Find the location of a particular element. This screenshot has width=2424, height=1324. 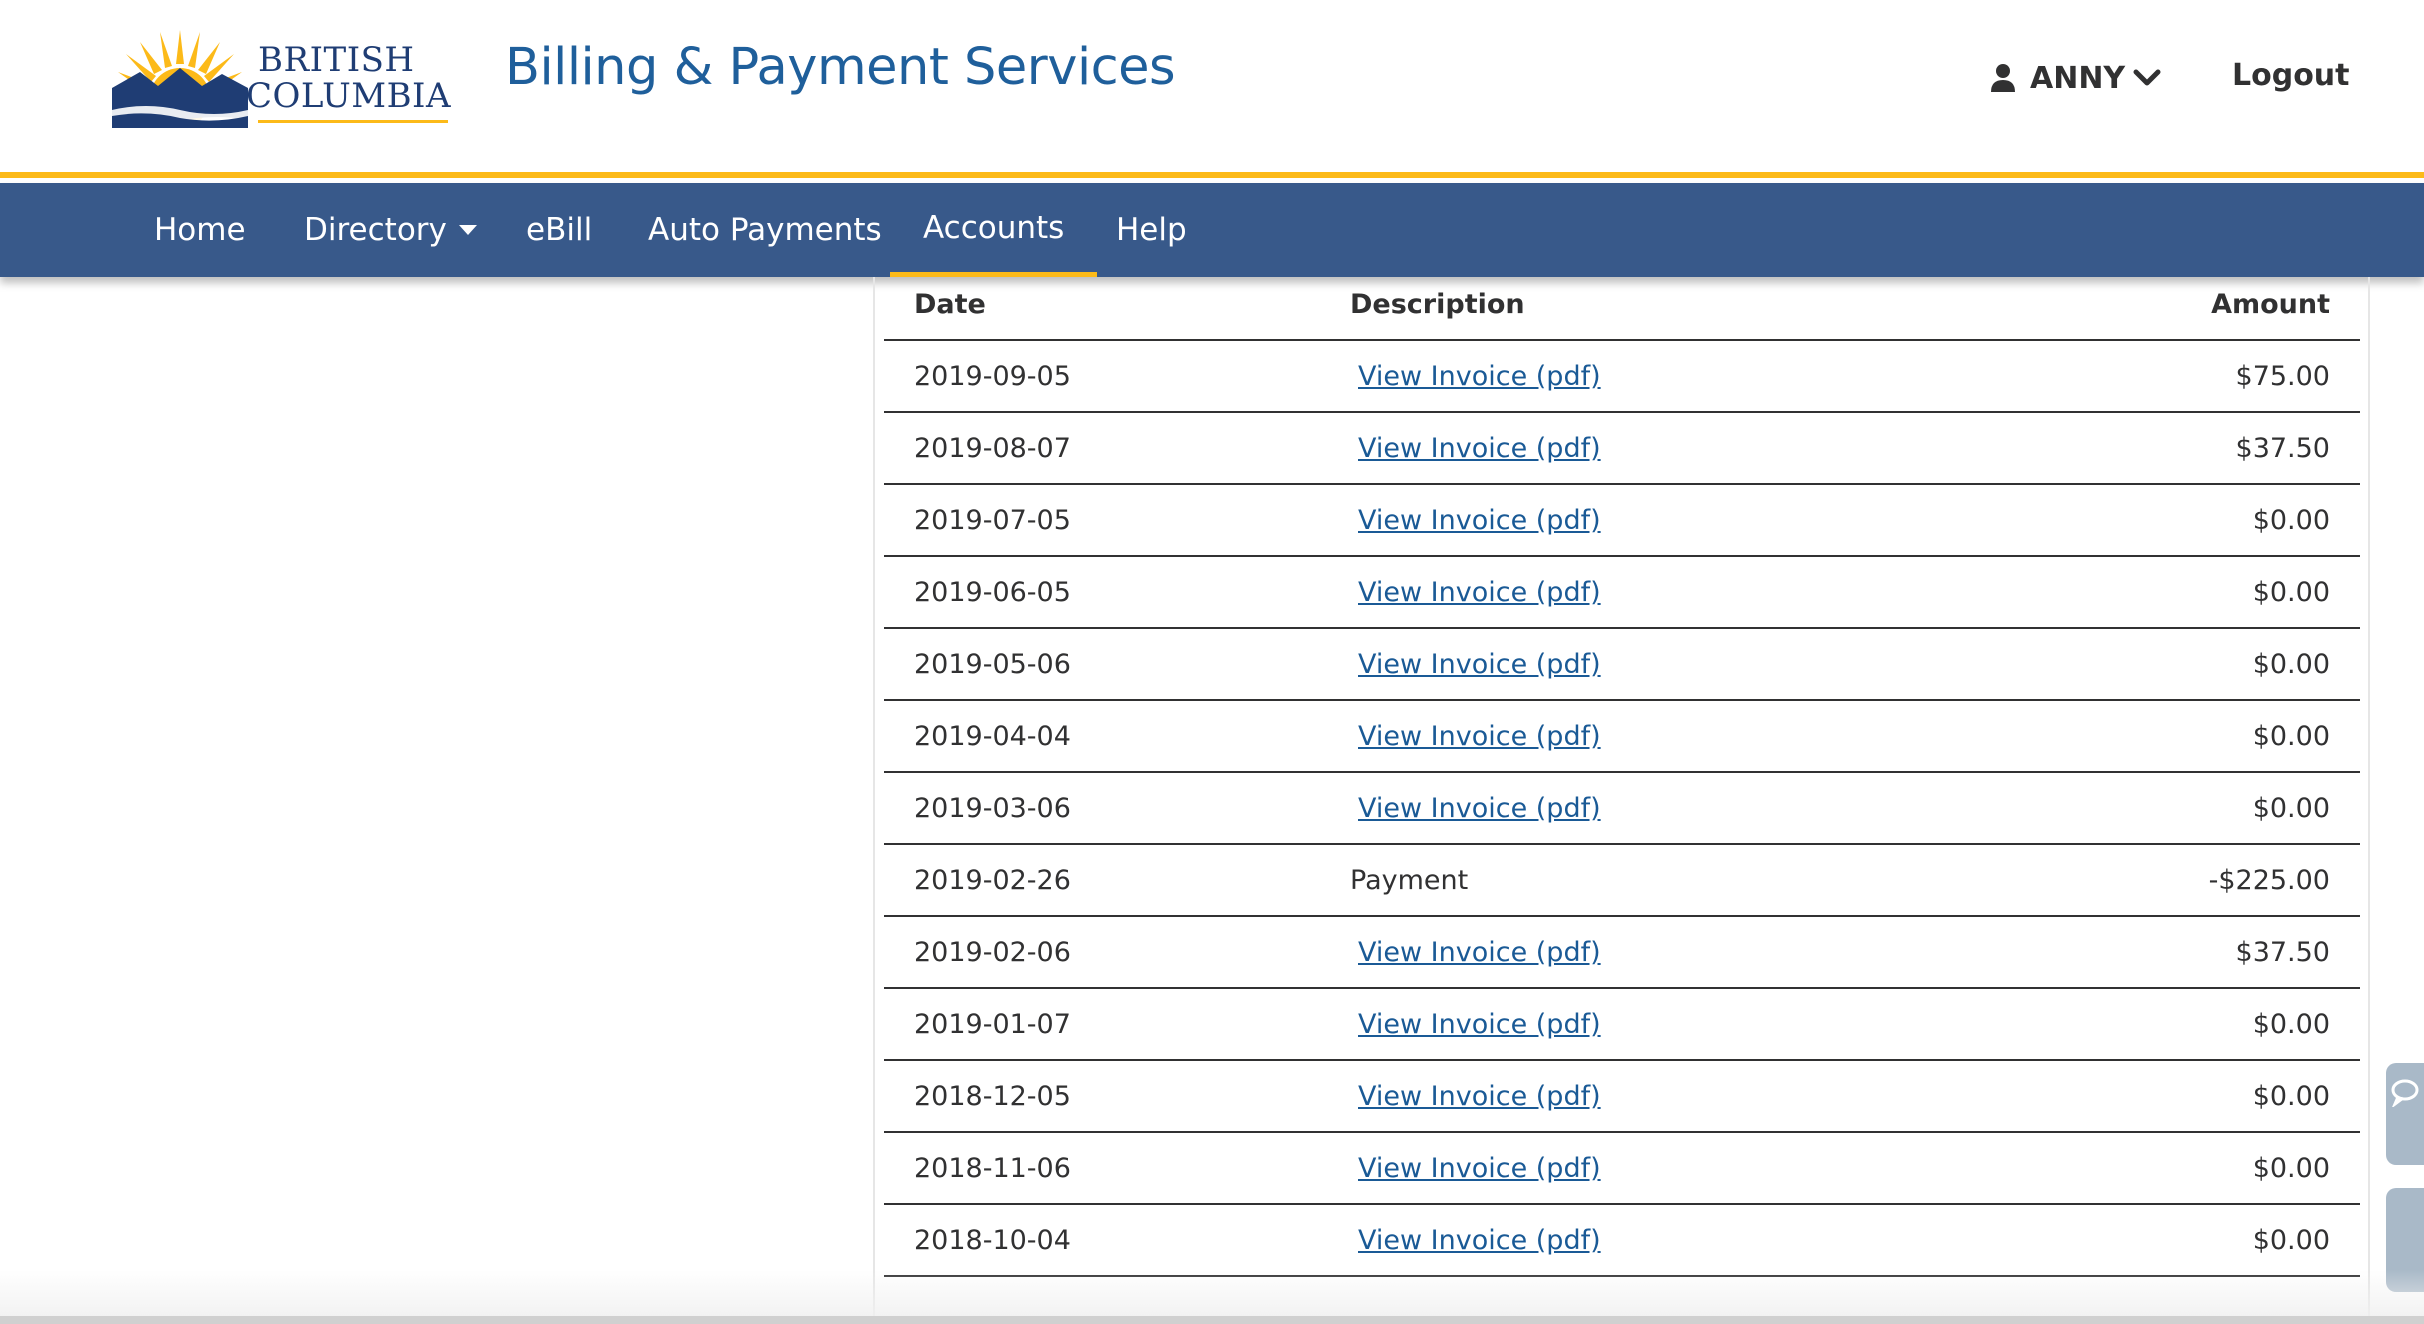

row-amount: -$225.00 is located at coordinates (2269, 880).